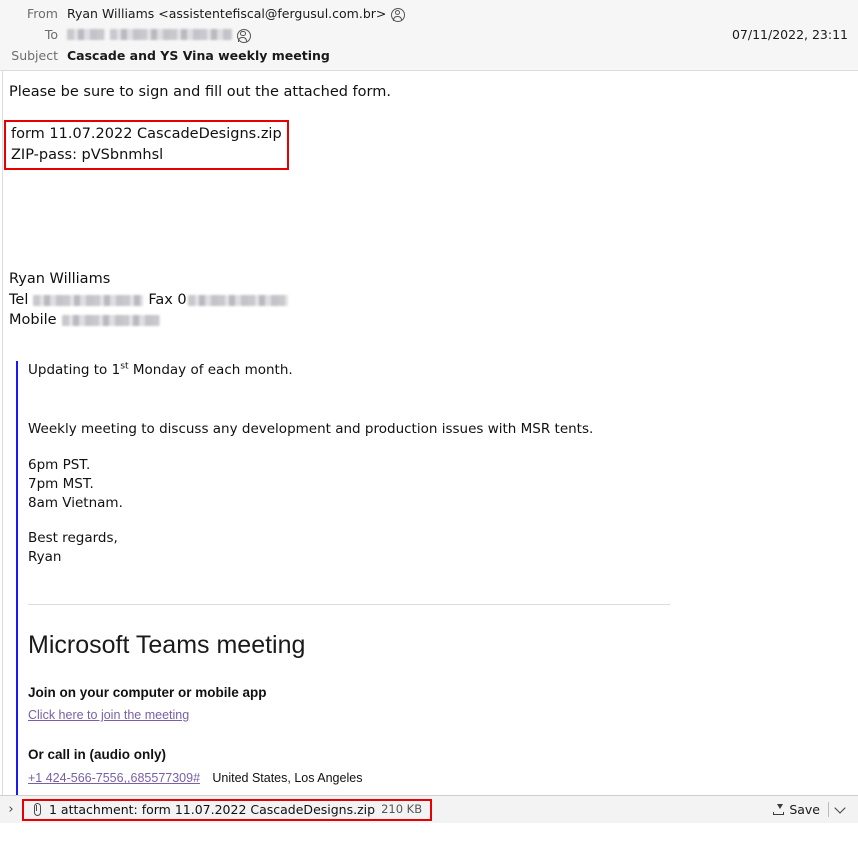 This screenshot has width=858, height=849. What do you see at coordinates (287, 778) in the screenshot?
I see `callin-location: United States, Los Angeles` at bounding box center [287, 778].